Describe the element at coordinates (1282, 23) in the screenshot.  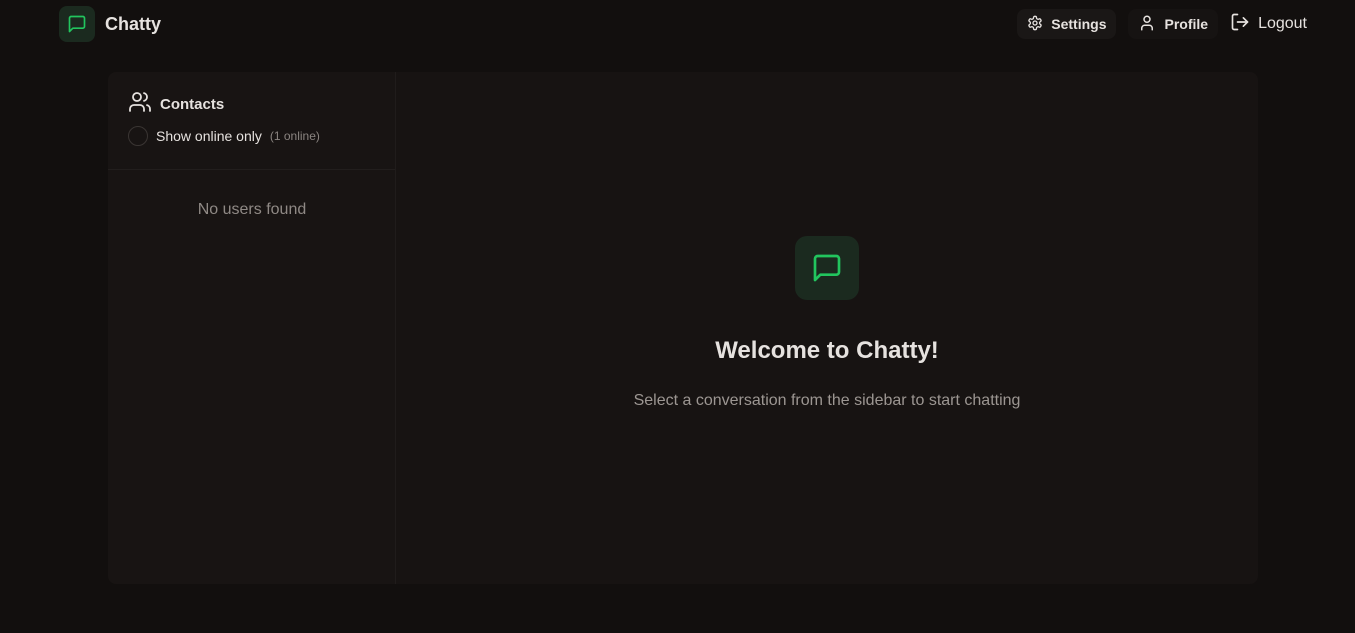
I see `logout-label: Logout` at that location.